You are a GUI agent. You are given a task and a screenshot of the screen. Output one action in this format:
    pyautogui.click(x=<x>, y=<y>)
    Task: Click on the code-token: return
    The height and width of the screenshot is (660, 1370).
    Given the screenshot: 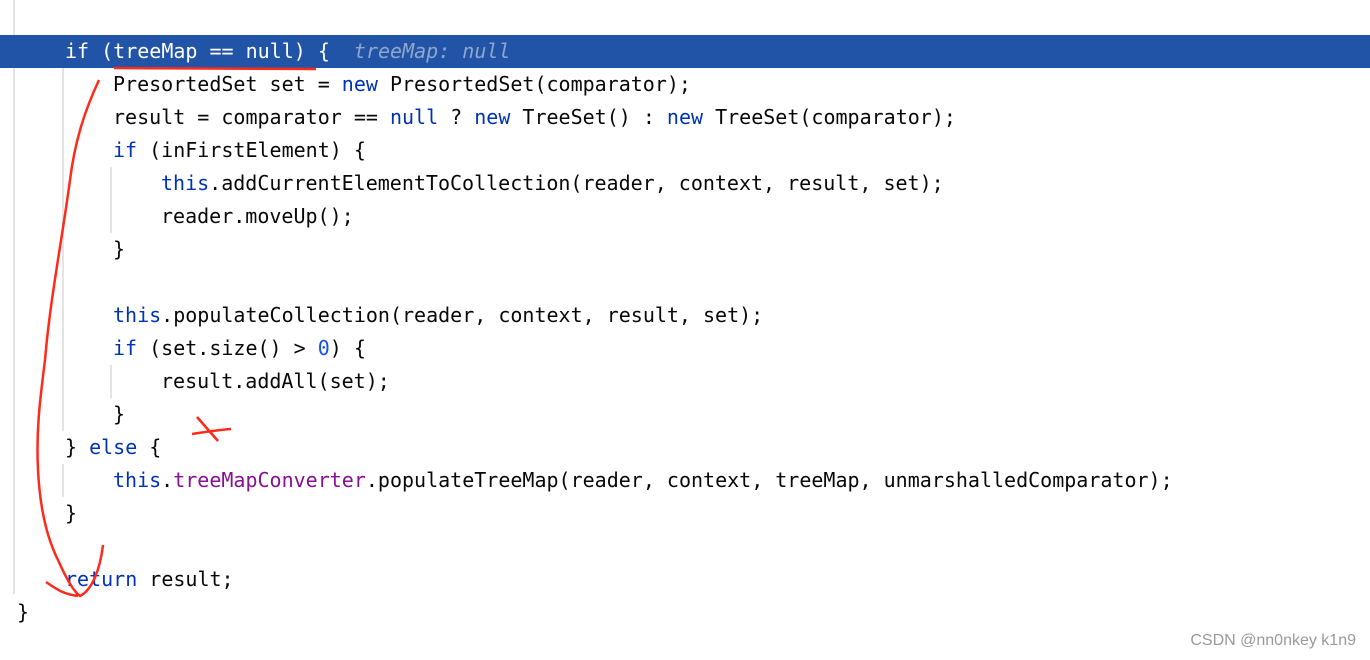 What is the action you would take?
    pyautogui.click(x=101, y=579)
    